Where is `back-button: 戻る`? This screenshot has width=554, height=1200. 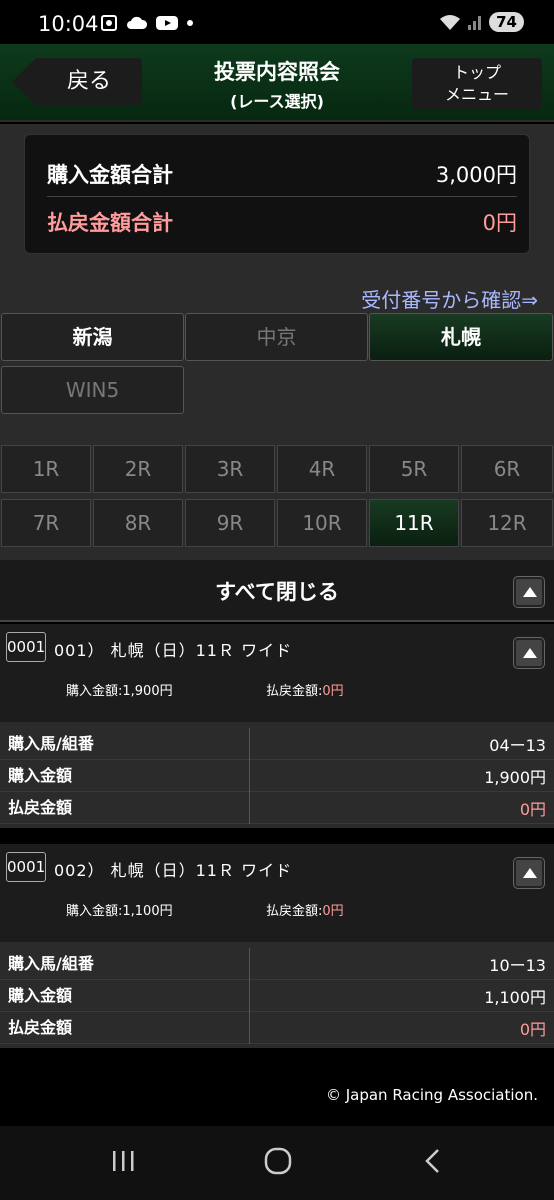
back-button: 戻る is located at coordinates (77, 82).